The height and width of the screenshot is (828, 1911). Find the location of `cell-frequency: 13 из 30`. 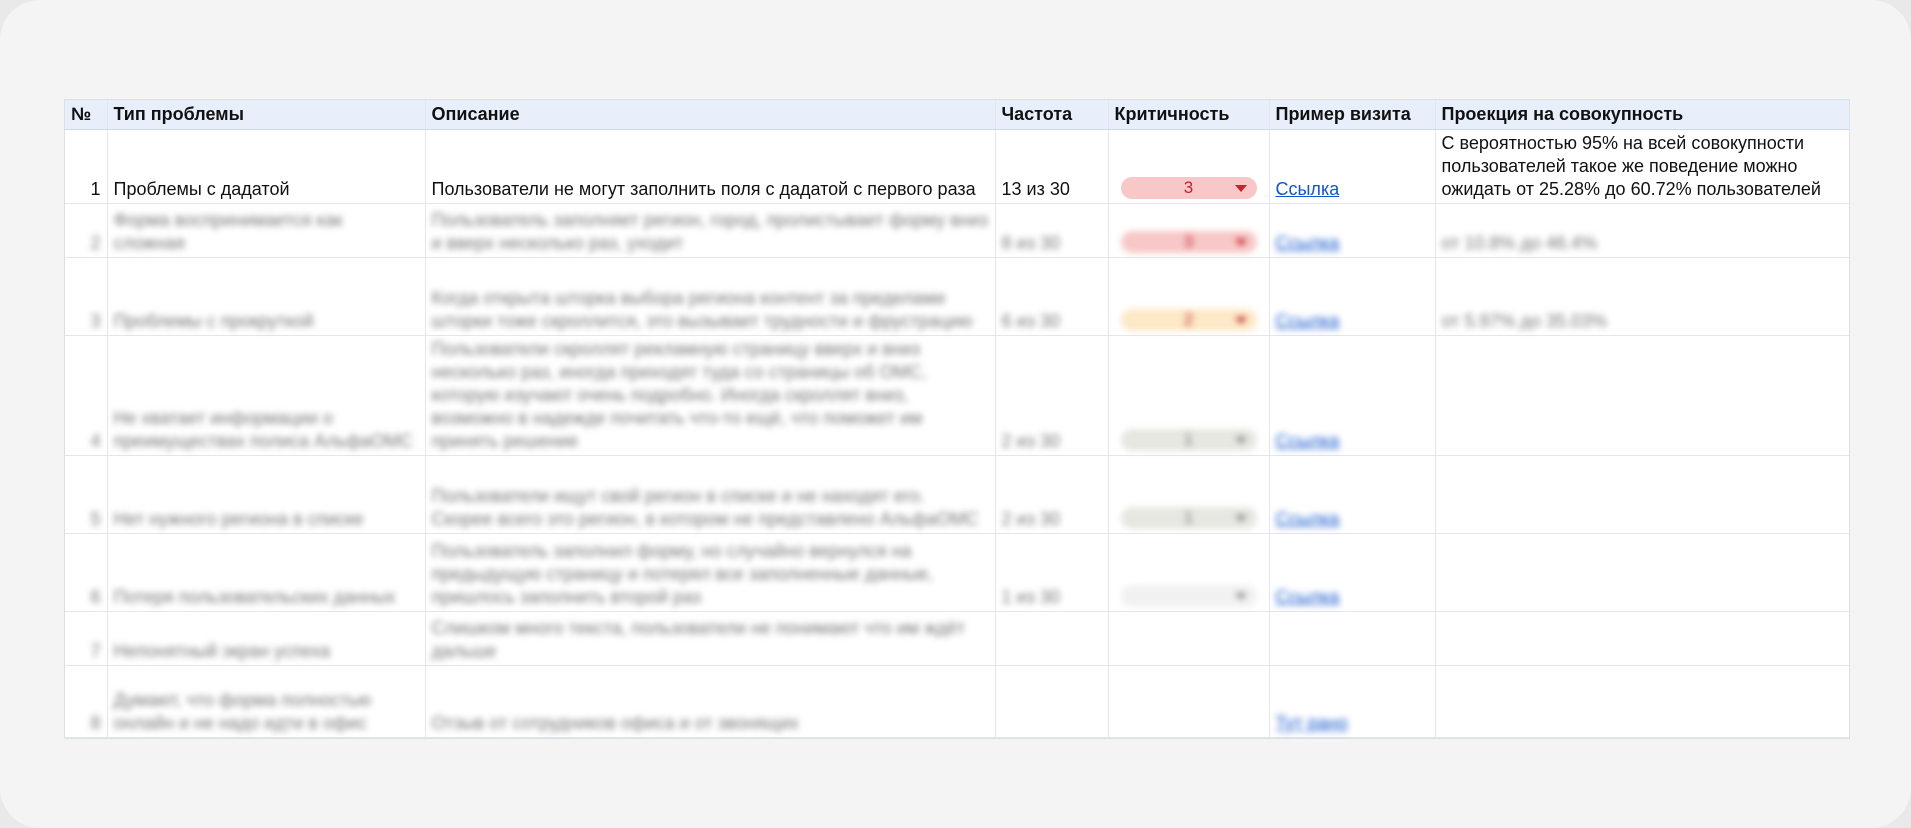

cell-frequency: 13 из 30 is located at coordinates (1052, 166).